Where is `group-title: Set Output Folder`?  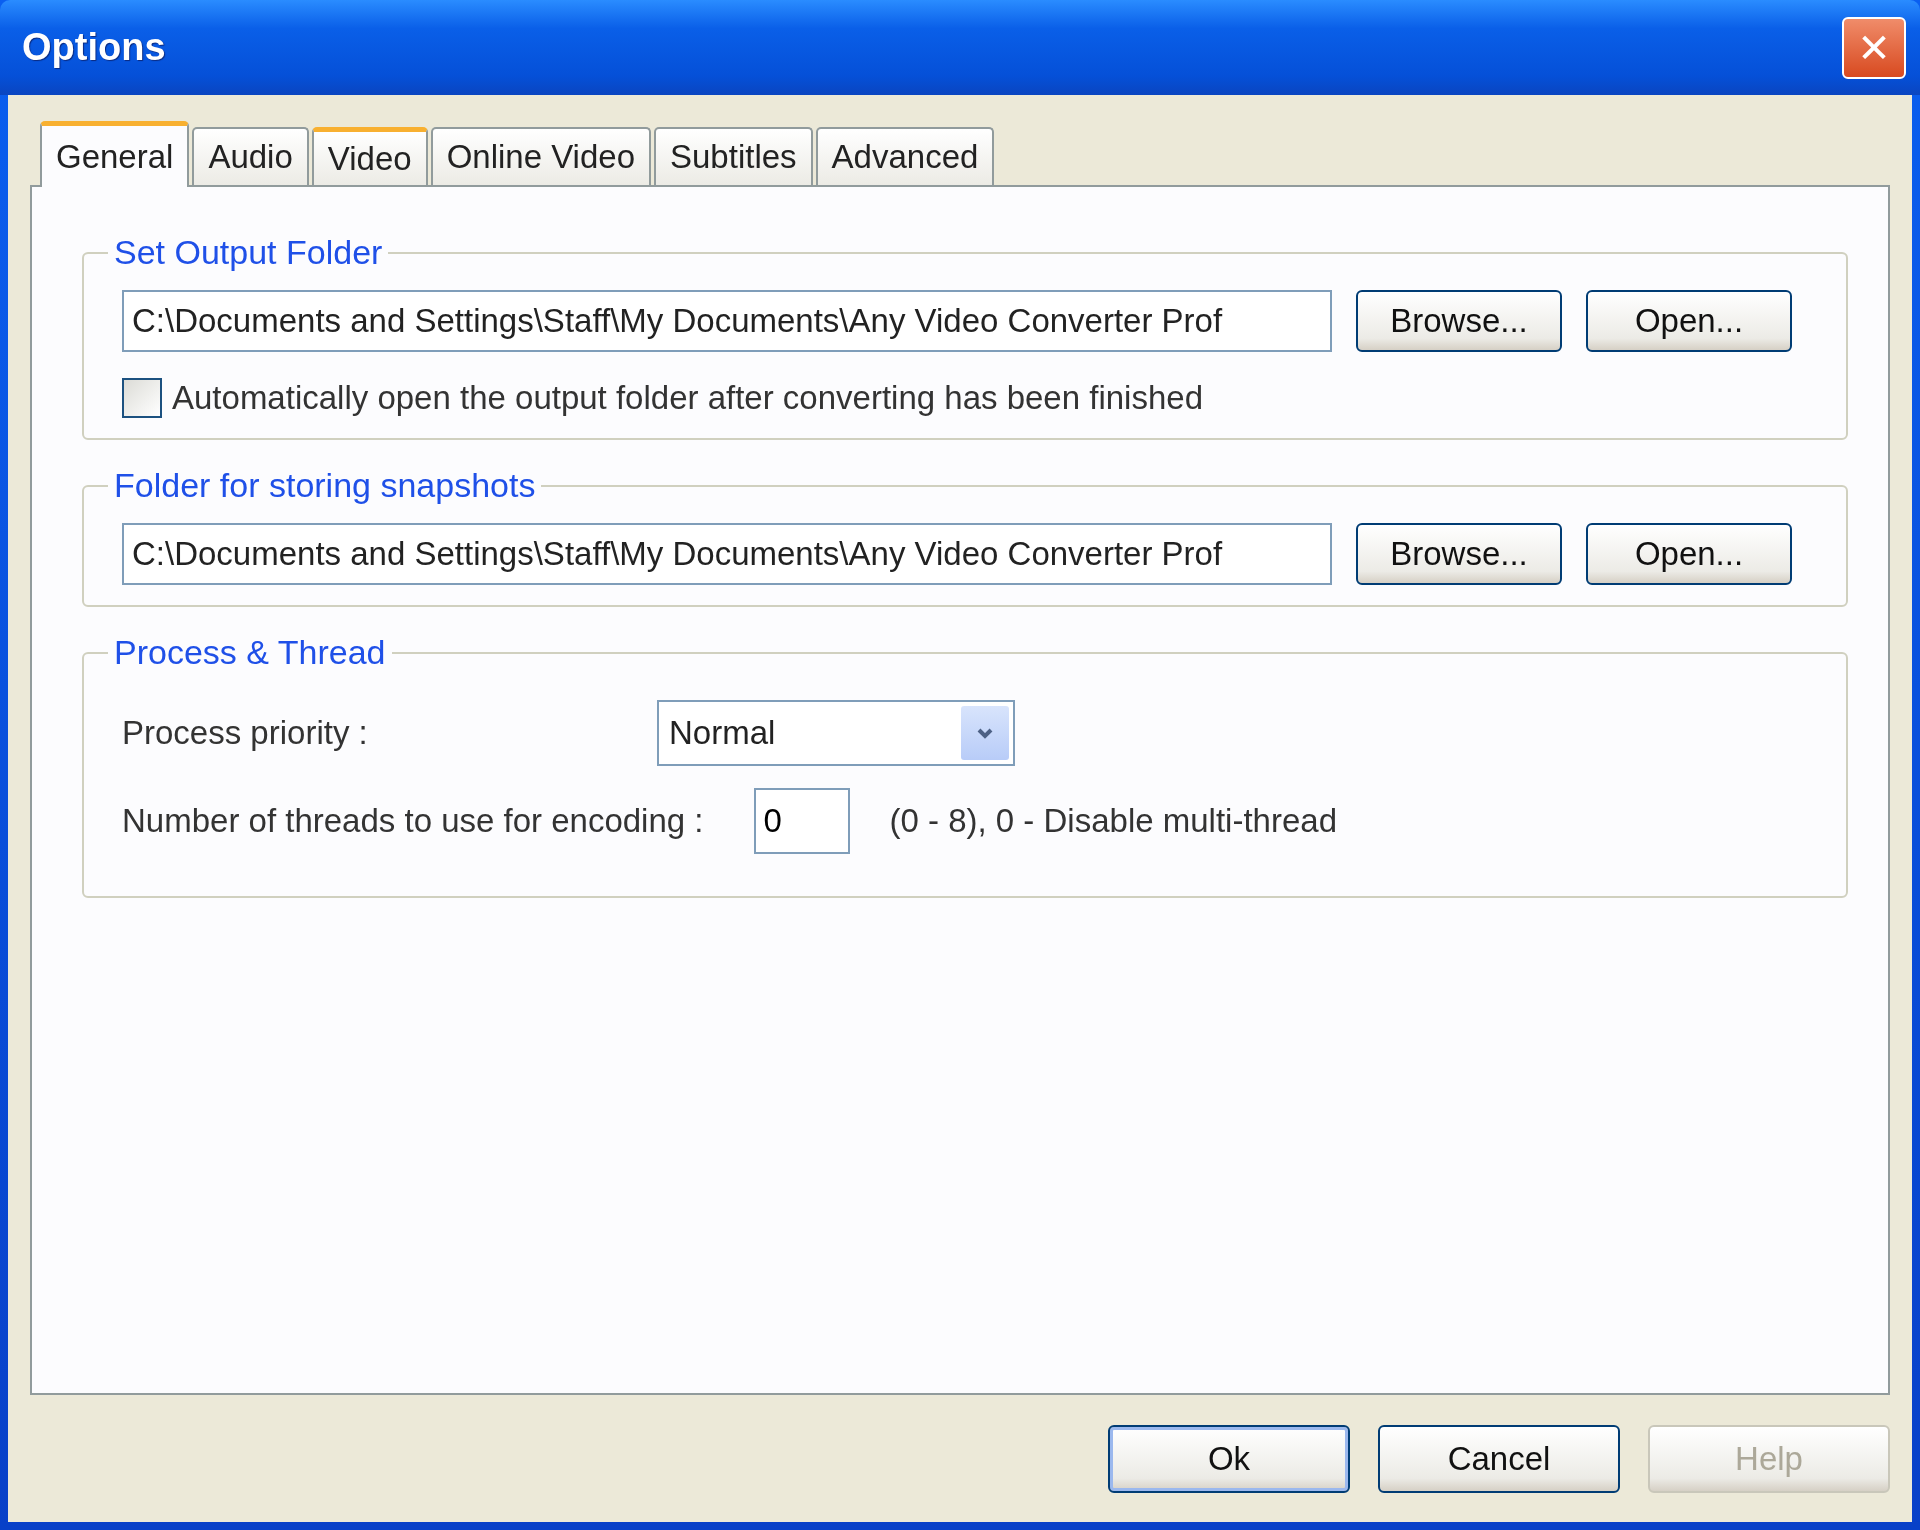 group-title: Set Output Folder is located at coordinates (248, 252).